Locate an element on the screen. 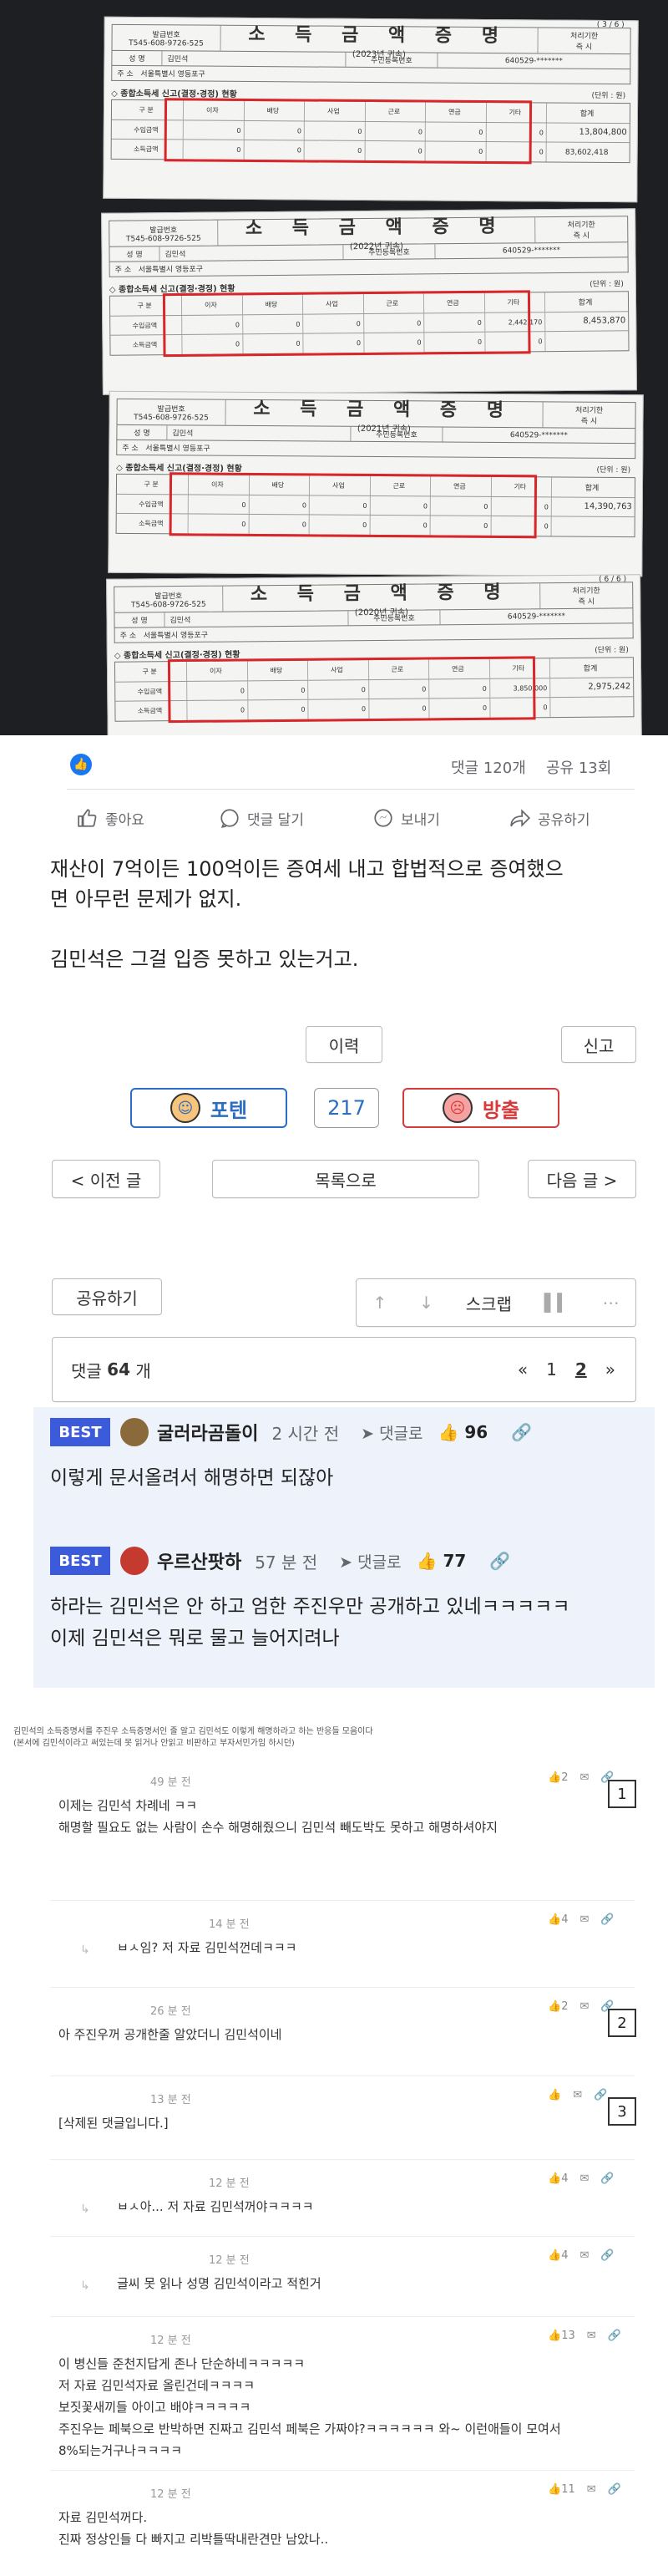 The height and width of the screenshot is (2576, 668). chart-icon: ▌▍ is located at coordinates (557, 1303).